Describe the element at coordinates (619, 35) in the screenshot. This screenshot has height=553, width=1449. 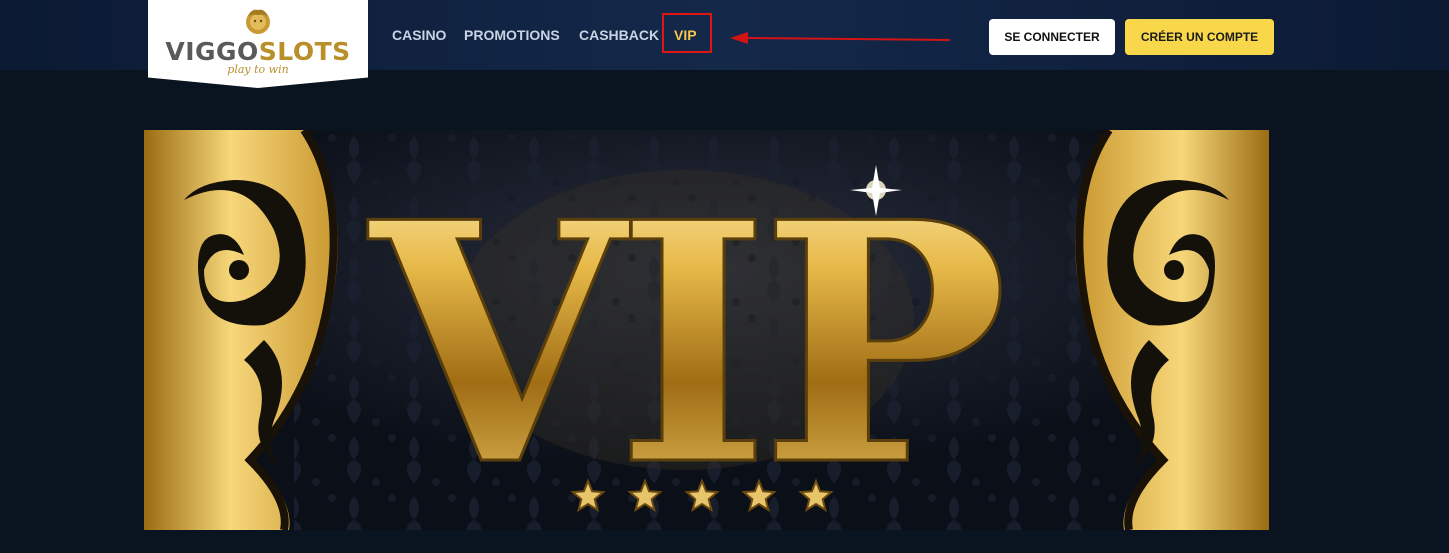
I see `nav-item-cashback: CASHBACK` at that location.